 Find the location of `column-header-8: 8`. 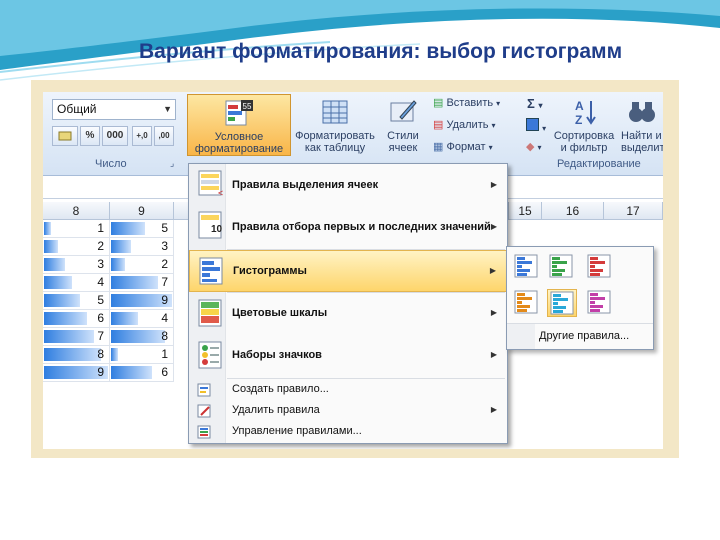

column-header-8: 8 is located at coordinates (76, 211).